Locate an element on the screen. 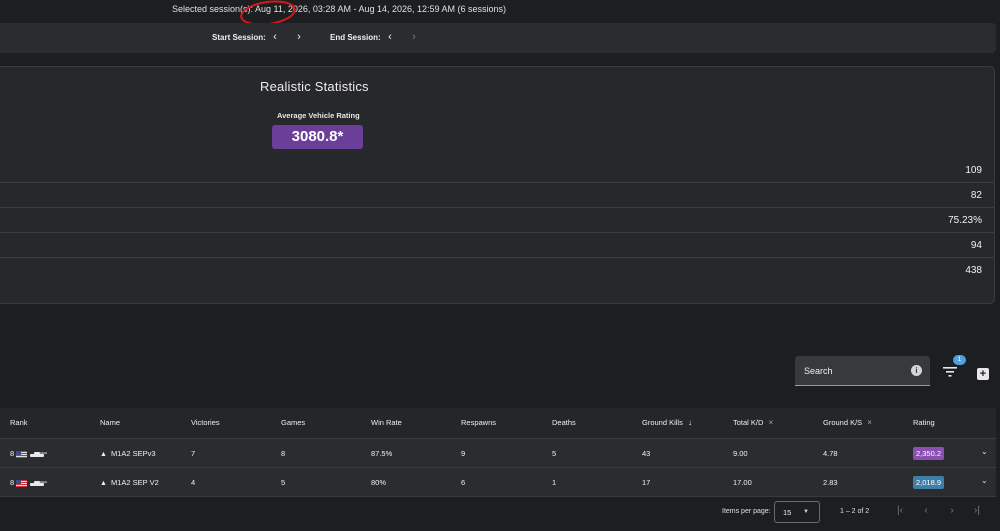  name-cell: ▲ M1A2 SEP V2 is located at coordinates (129, 482).